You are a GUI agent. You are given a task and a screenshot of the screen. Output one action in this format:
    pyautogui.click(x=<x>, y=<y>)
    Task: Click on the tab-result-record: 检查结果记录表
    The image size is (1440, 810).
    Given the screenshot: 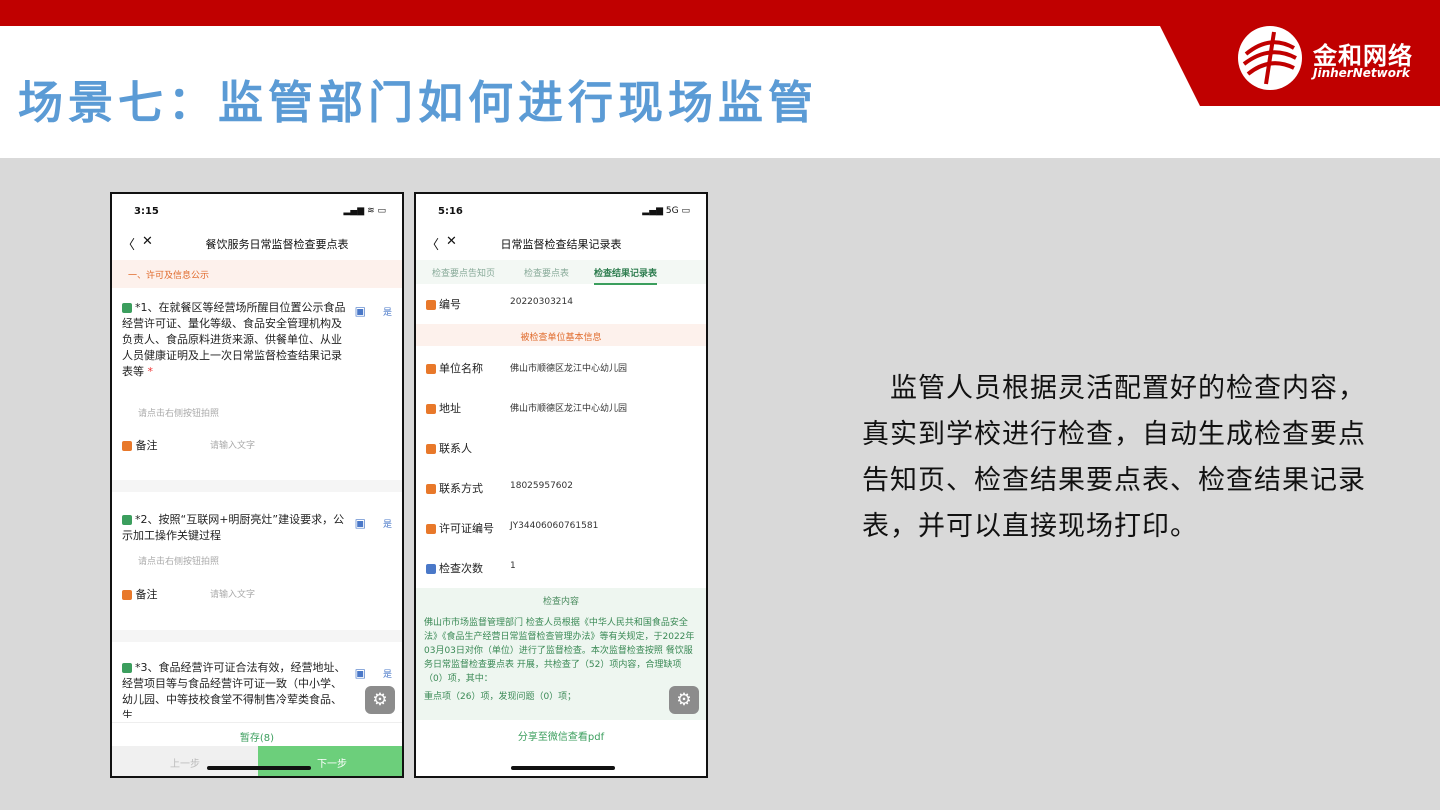 What is the action you would take?
    pyautogui.click(x=626, y=275)
    